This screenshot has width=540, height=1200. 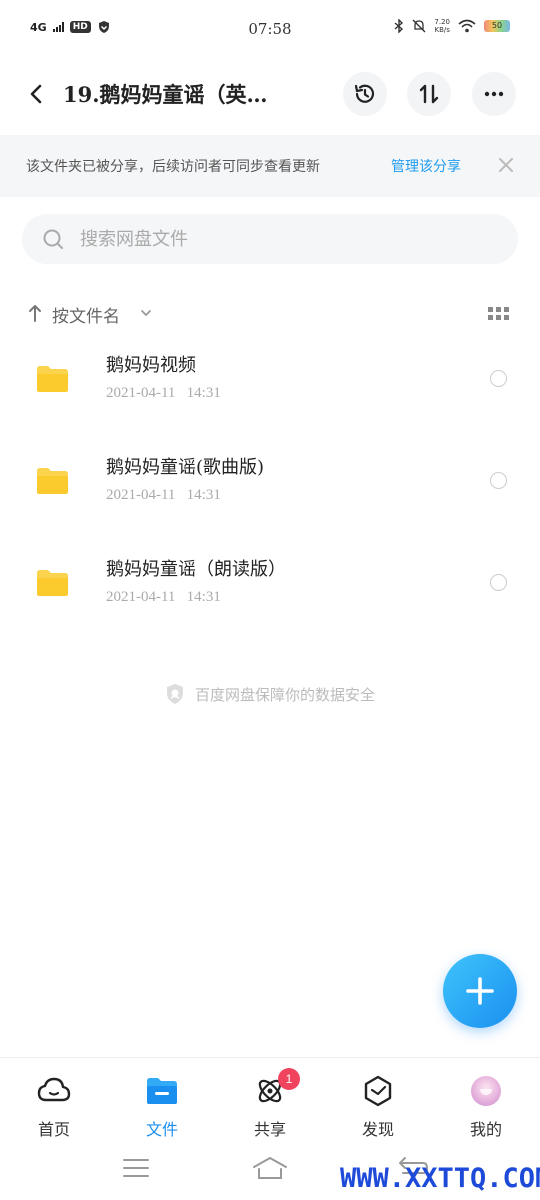 I want to click on chevron-down-icon, so click(x=146, y=313).